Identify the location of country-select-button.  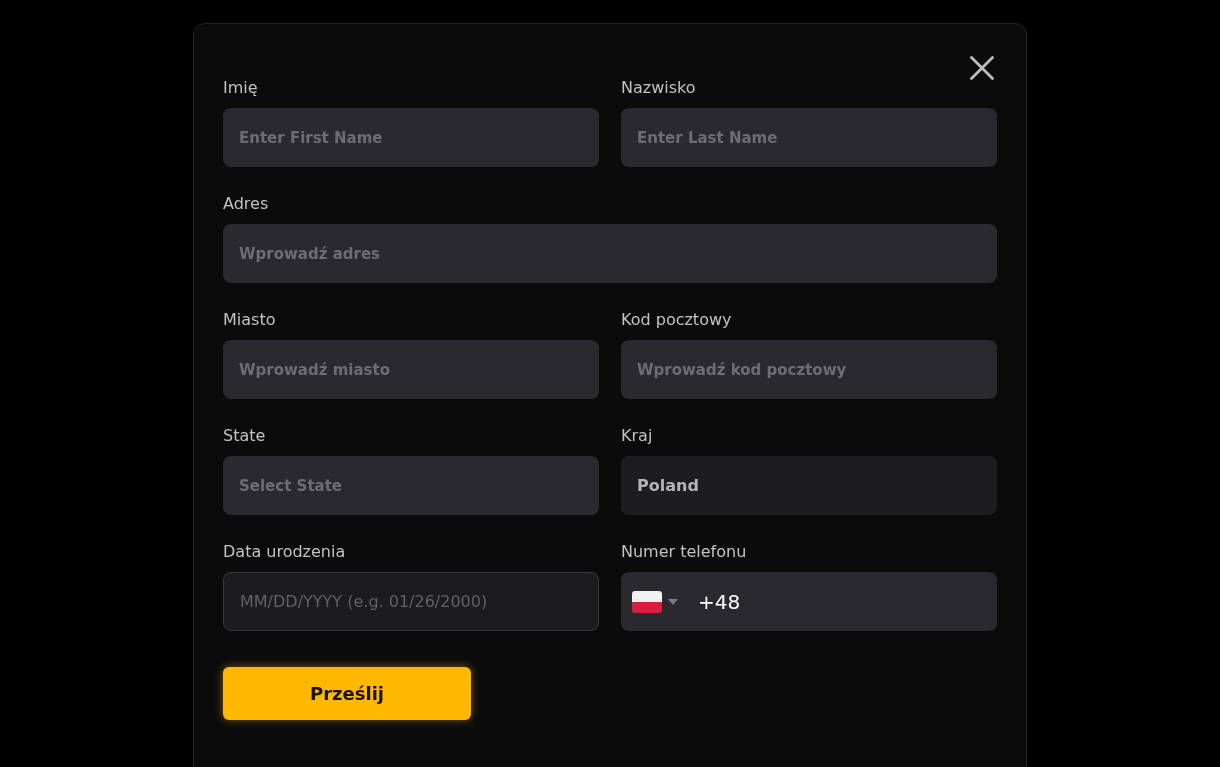
(655, 601).